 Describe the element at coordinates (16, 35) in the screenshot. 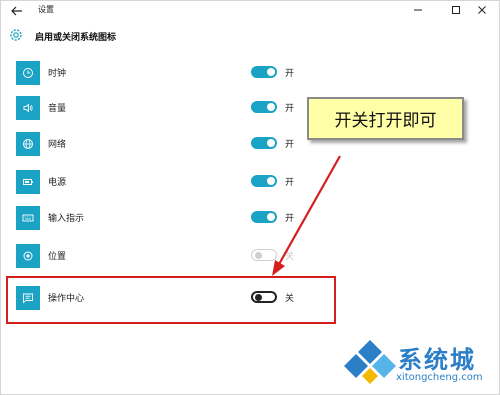

I see `gear-icon` at that location.